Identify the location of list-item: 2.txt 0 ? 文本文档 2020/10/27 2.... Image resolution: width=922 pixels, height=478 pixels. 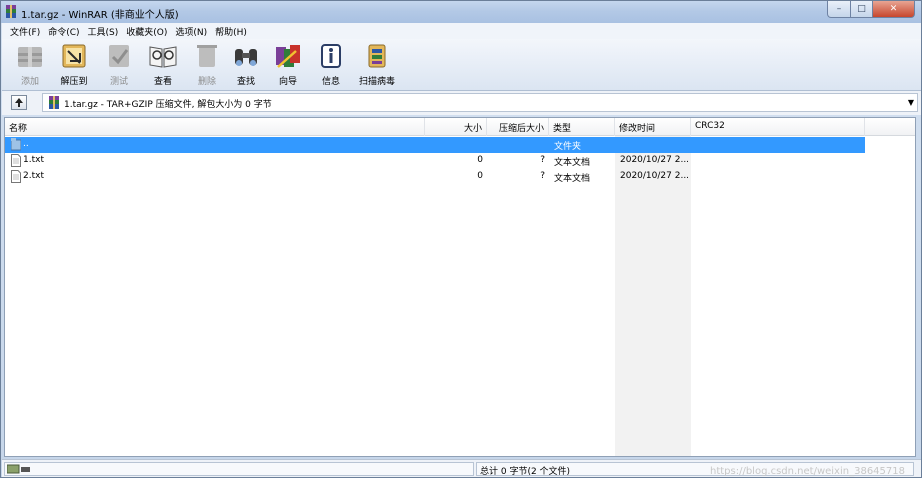
(435, 177).